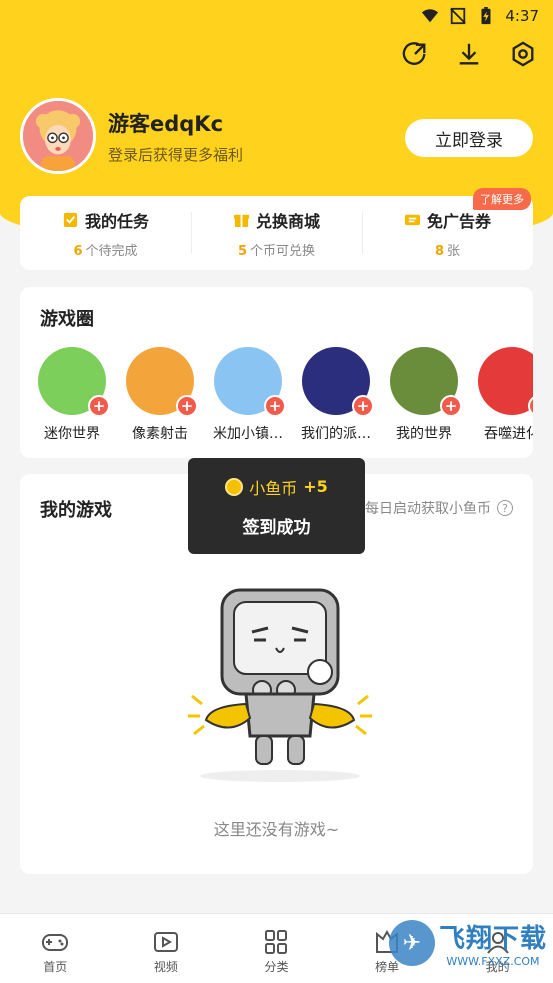 This screenshot has width=553, height=983. I want to click on empty-mascot-illustration, so click(280, 688).